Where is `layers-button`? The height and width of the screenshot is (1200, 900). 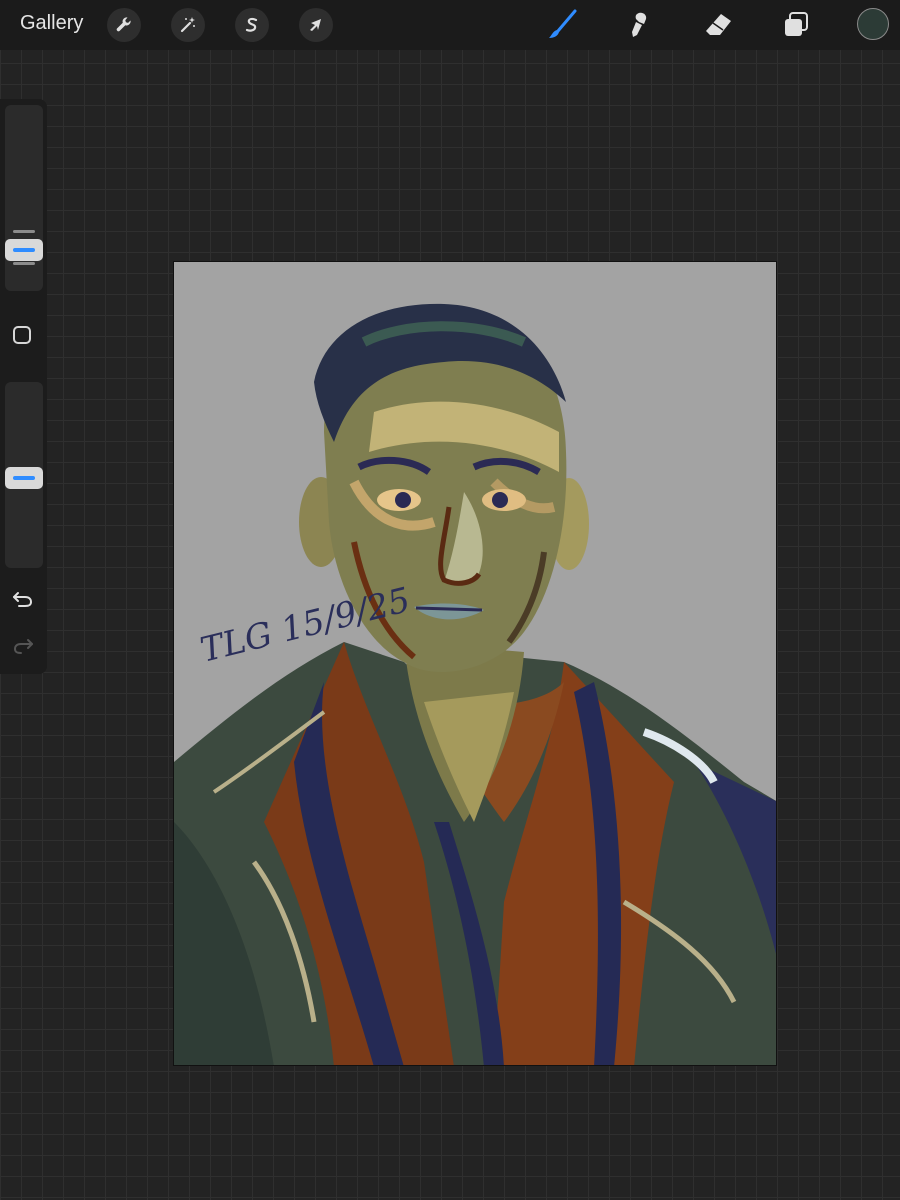 layers-button is located at coordinates (796, 25).